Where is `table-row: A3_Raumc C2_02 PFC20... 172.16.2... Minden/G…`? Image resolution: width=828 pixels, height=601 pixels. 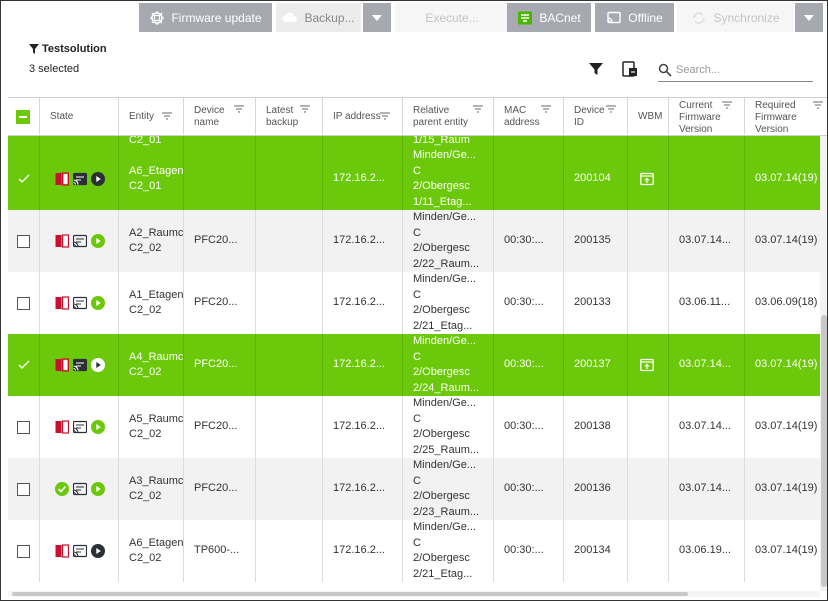 table-row: A3_Raumc C2_02 PFC20... 172.16.2... Minden/G… is located at coordinates (417, 489).